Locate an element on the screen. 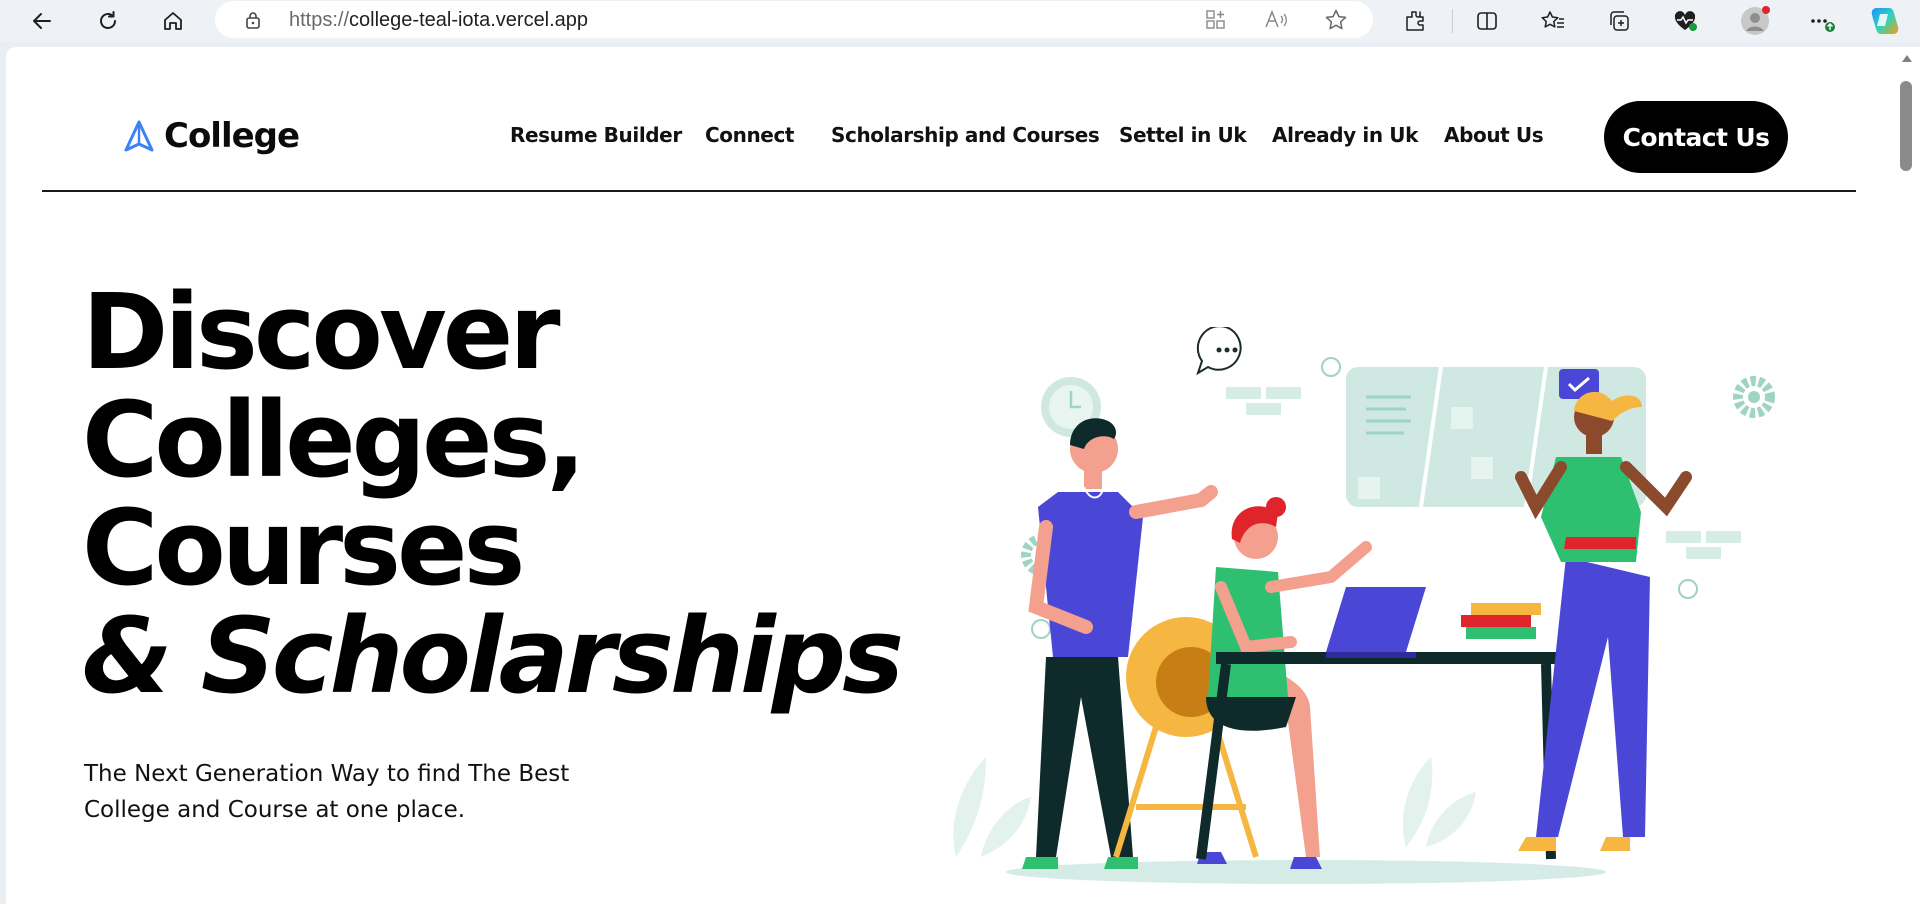 The width and height of the screenshot is (1920, 904). more-menu-icon is located at coordinates (1823, 21).